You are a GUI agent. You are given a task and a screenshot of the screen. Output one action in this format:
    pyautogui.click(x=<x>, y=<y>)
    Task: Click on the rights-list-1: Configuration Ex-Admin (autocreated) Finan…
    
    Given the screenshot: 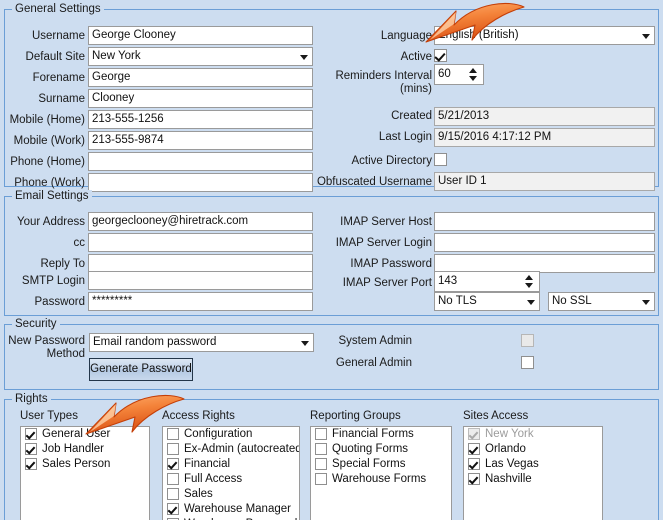 What is the action you would take?
    pyautogui.click(x=231, y=473)
    